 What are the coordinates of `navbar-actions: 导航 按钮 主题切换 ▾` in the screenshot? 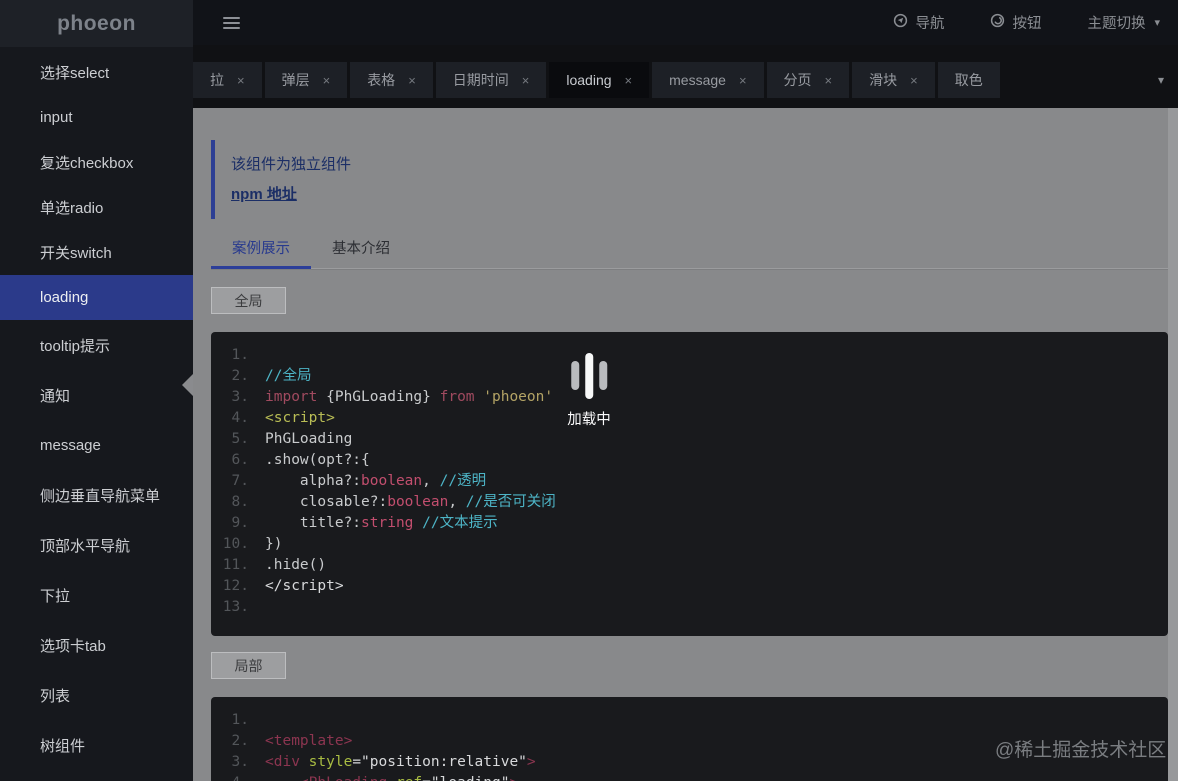 It's located at (1026, 22).